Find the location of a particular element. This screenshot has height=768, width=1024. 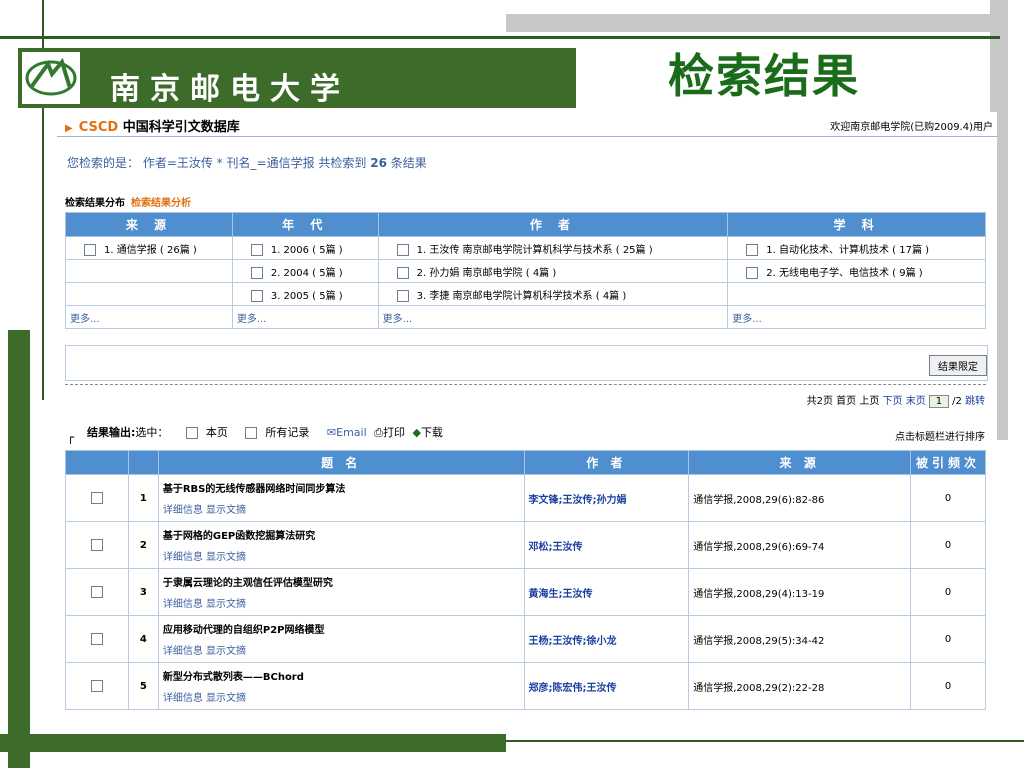

next-page-link: 下页 is located at coordinates (893, 401).